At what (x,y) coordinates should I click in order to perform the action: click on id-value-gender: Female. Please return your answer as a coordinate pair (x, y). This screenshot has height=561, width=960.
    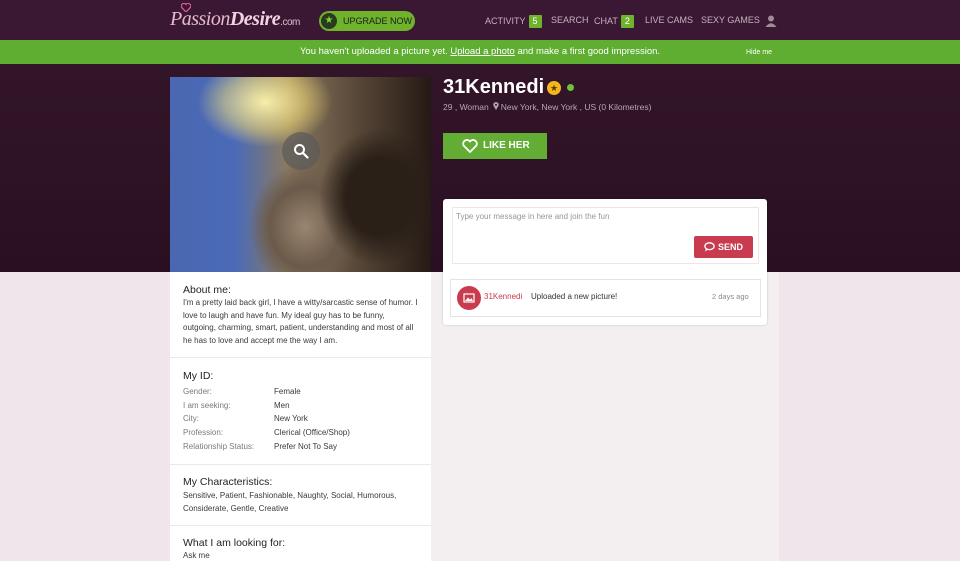
    Looking at the image, I should click on (287, 391).